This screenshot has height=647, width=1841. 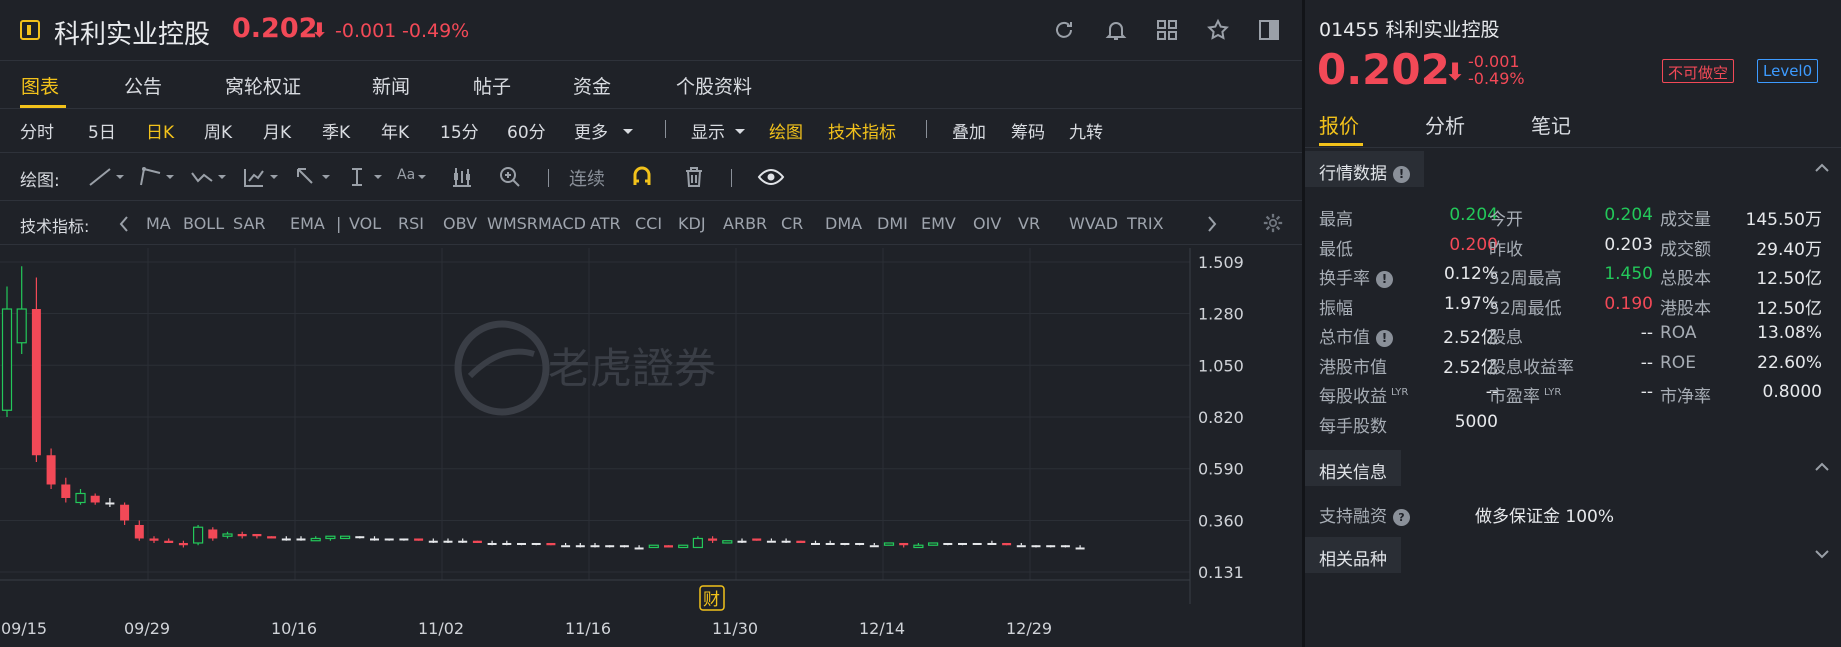 I want to click on indicator-sar: SAR, so click(x=249, y=223).